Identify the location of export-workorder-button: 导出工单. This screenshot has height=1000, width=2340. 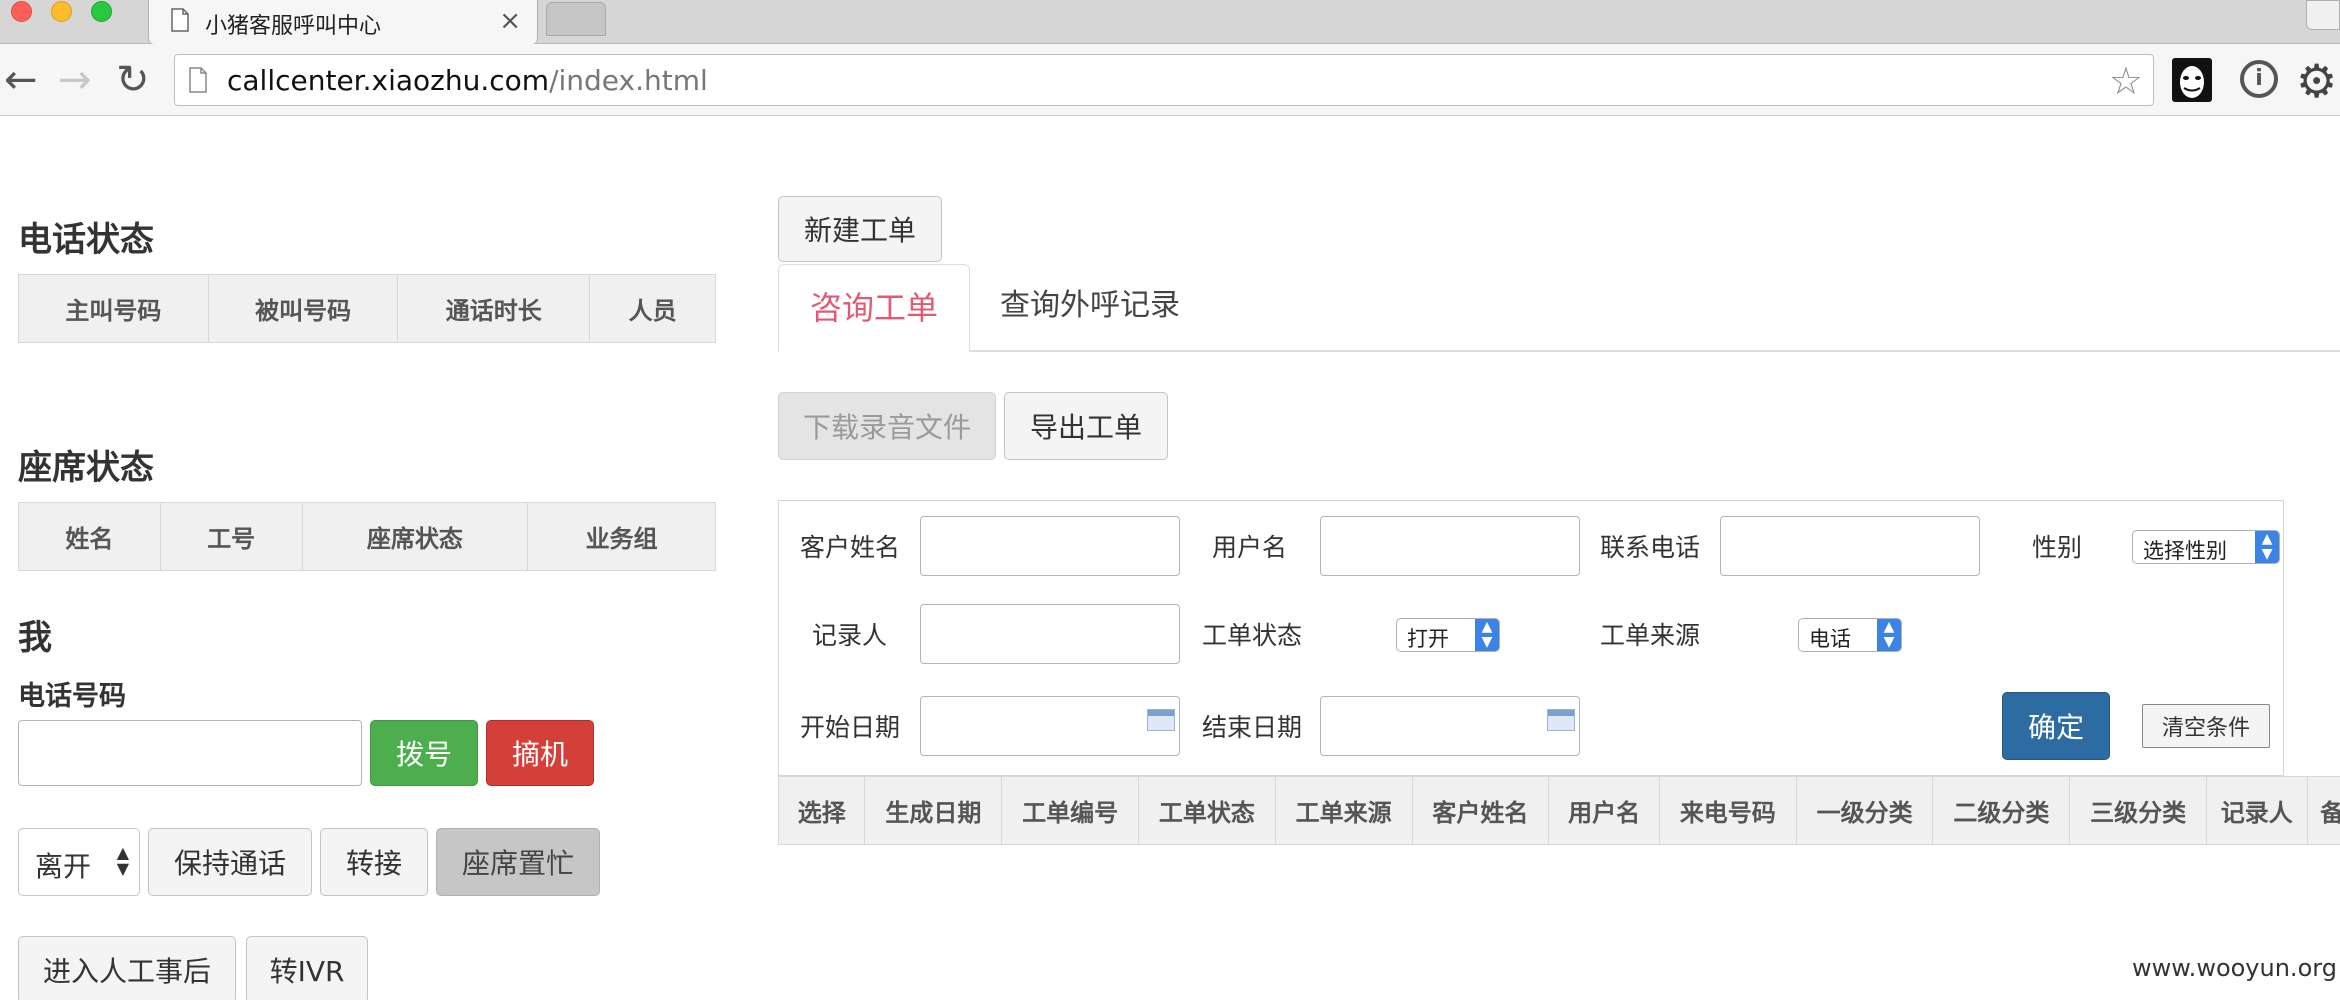
(1086, 426).